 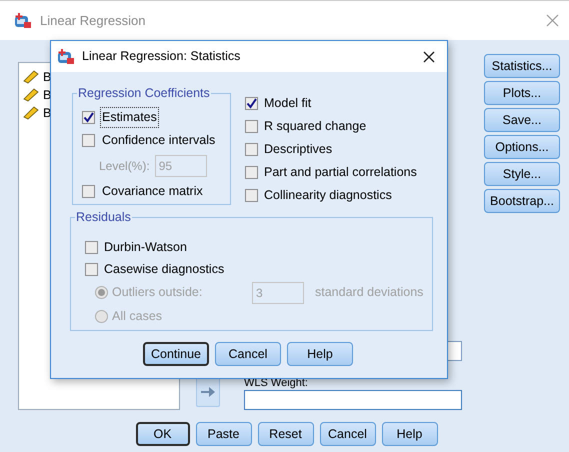 I want to click on field-label: Level(%):, so click(x=124, y=166).